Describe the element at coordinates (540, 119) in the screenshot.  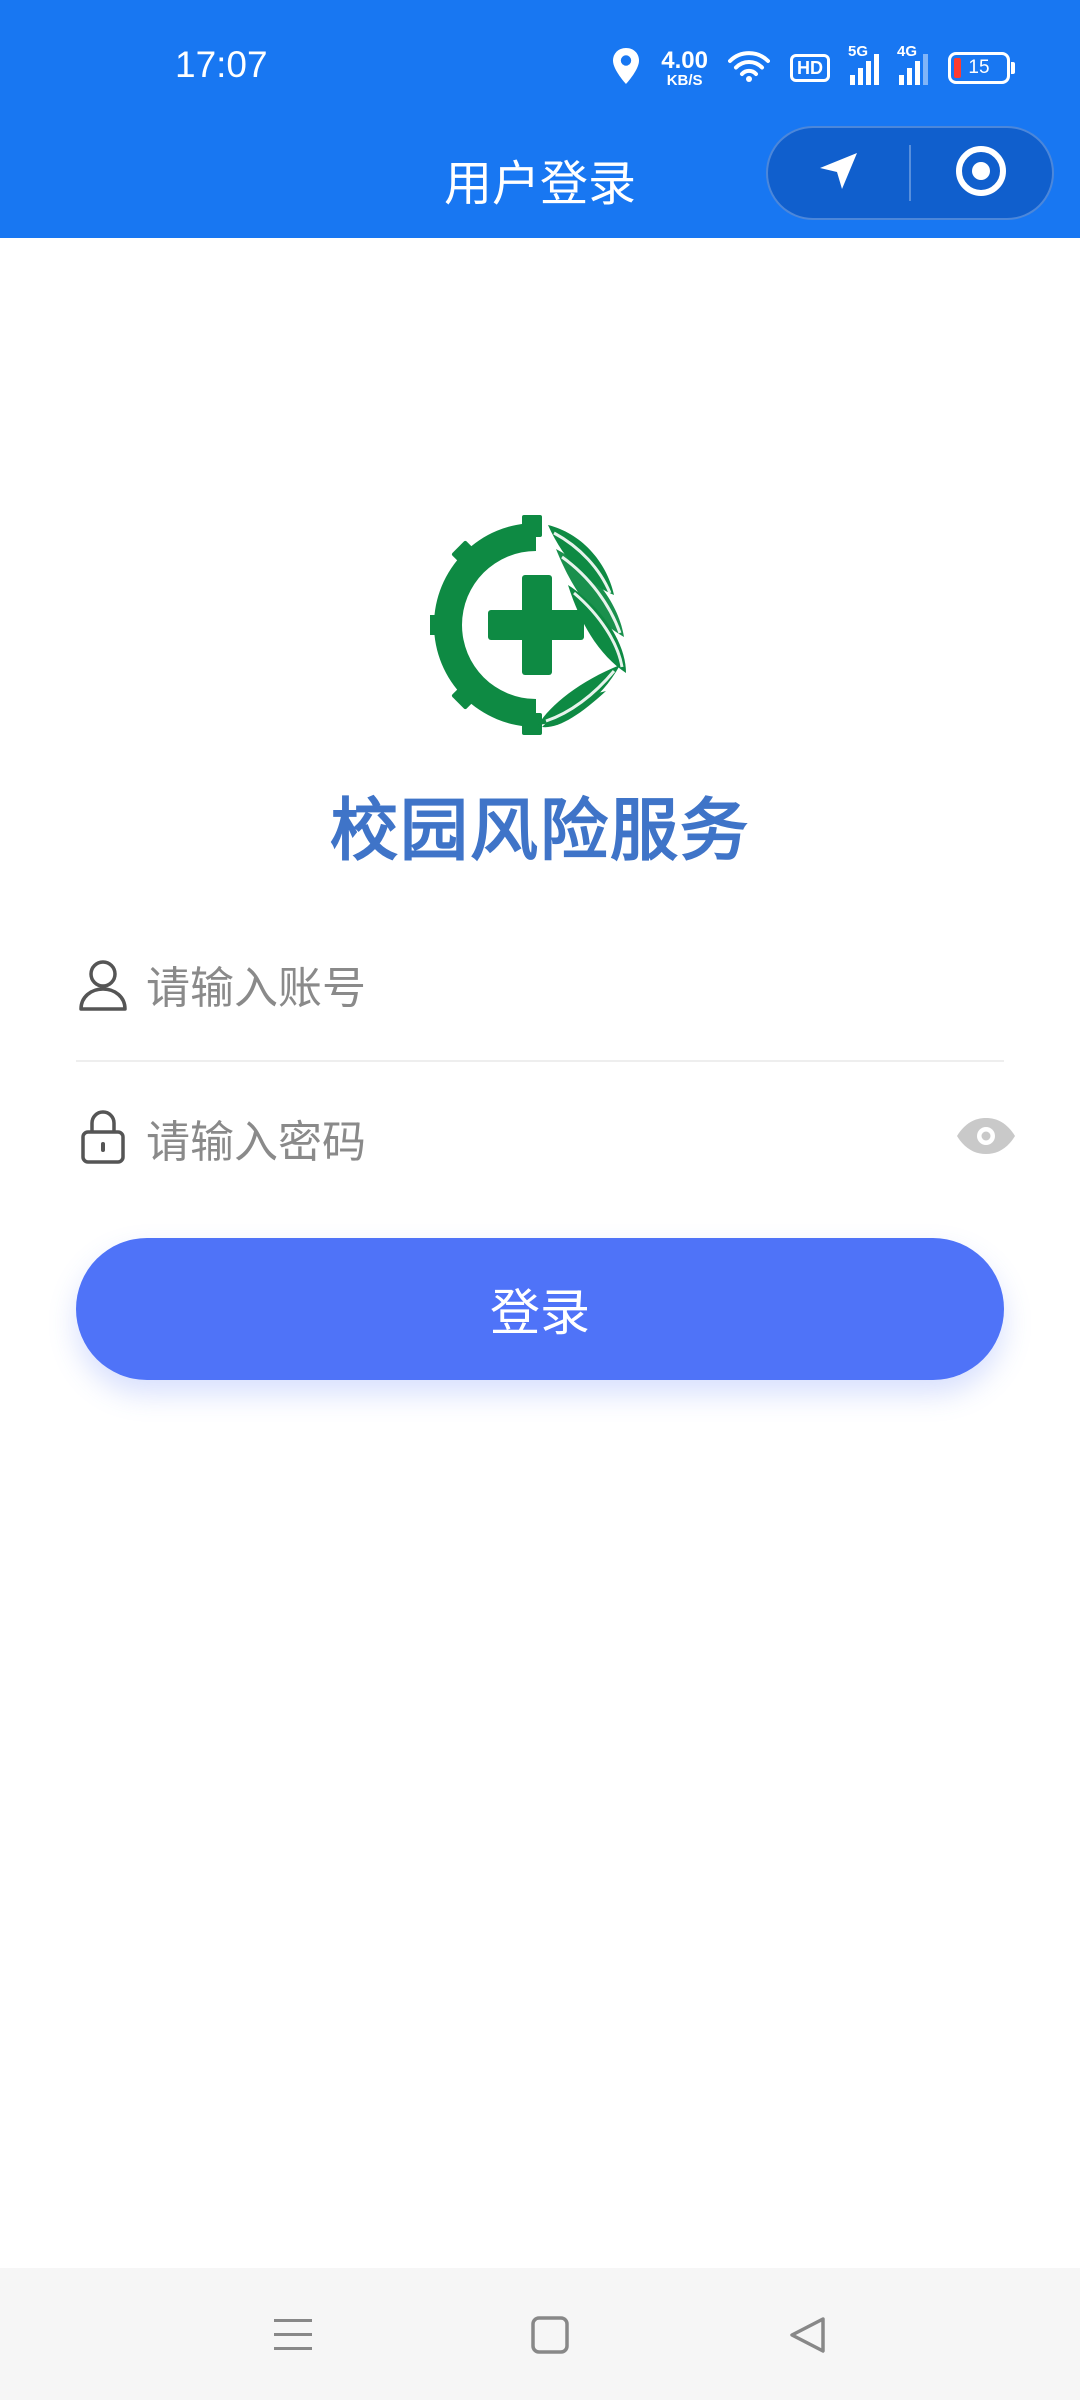
I see `app-header: 17:07 4.00 KB/S HD 5G 4G 15 用户登录` at that location.